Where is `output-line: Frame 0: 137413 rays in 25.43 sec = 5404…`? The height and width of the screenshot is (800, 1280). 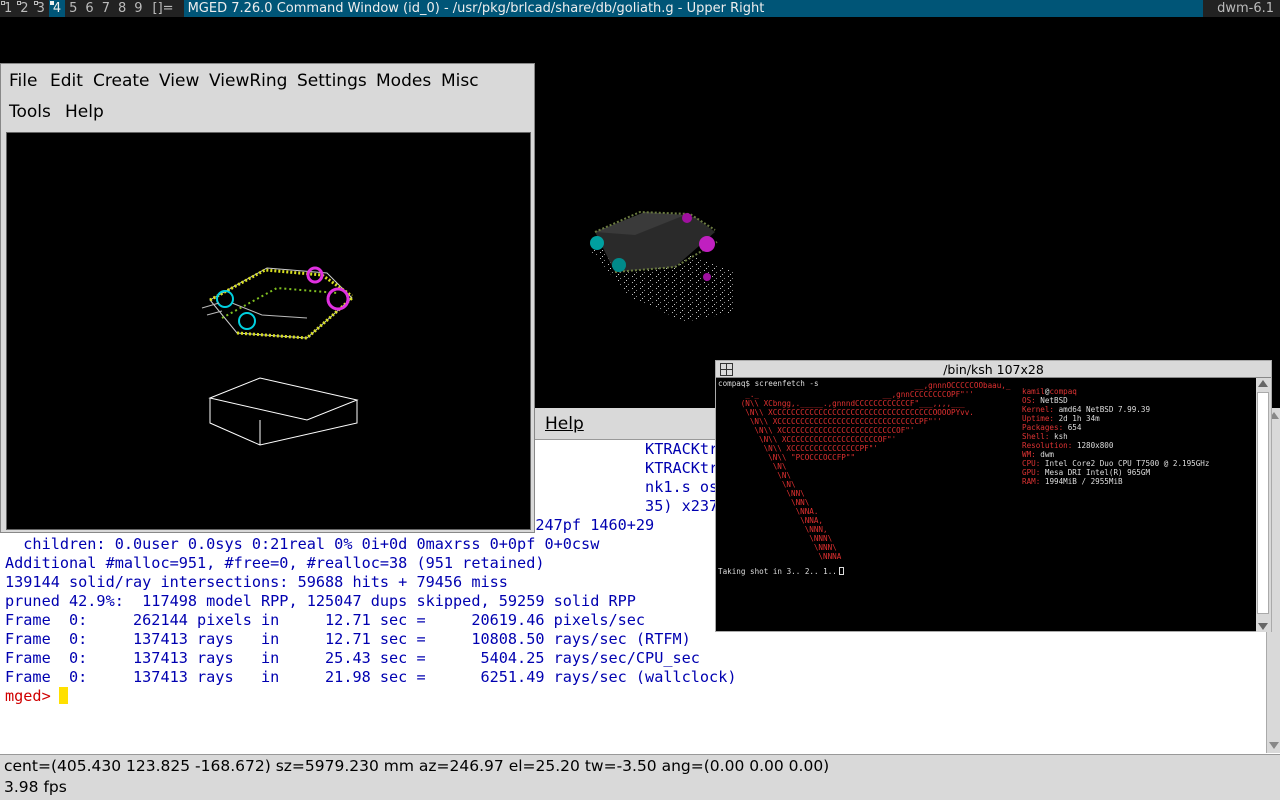 output-line: Frame 0: 137413 rays in 25.43 sec = 5404… is located at coordinates (352, 658).